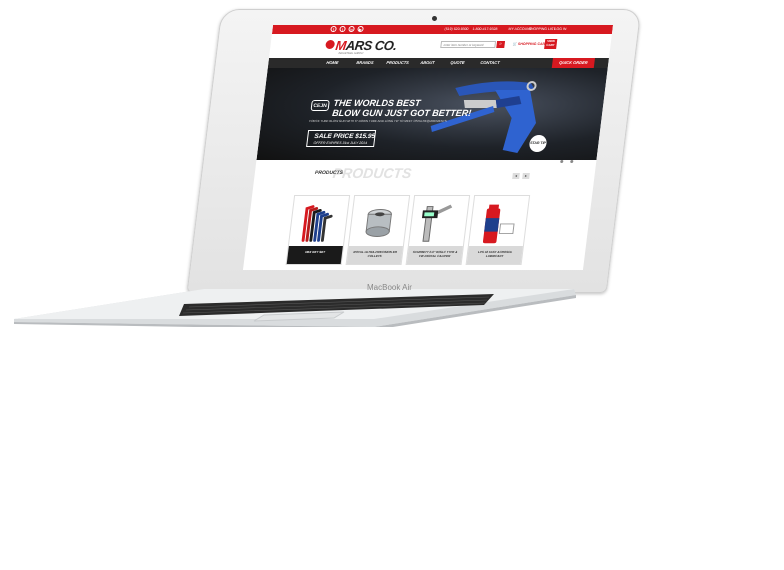  What do you see at coordinates (573, 63) in the screenshot?
I see `quick-order-button: QUICK ORDER` at bounding box center [573, 63].